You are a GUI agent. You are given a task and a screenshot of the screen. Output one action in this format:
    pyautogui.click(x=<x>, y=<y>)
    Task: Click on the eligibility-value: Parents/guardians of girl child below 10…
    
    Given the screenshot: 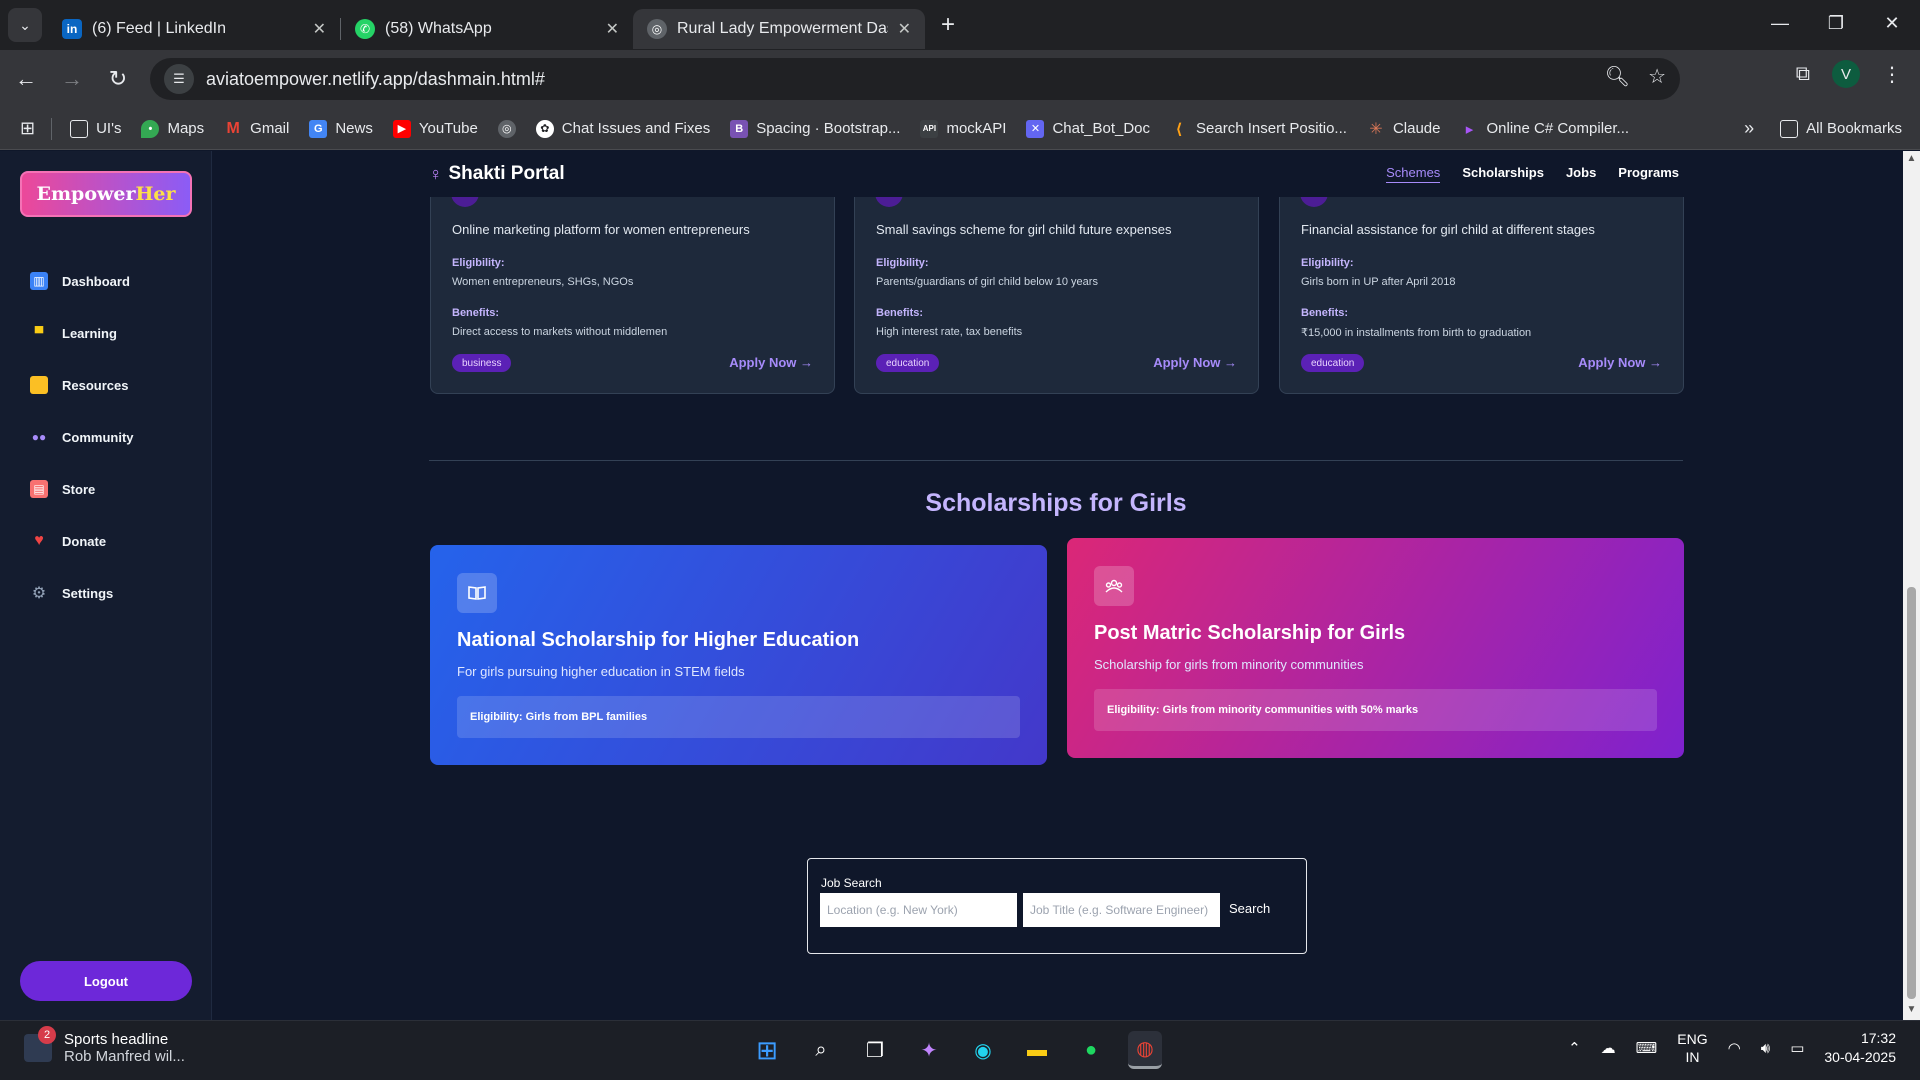 What is the action you would take?
    pyautogui.click(x=987, y=282)
    